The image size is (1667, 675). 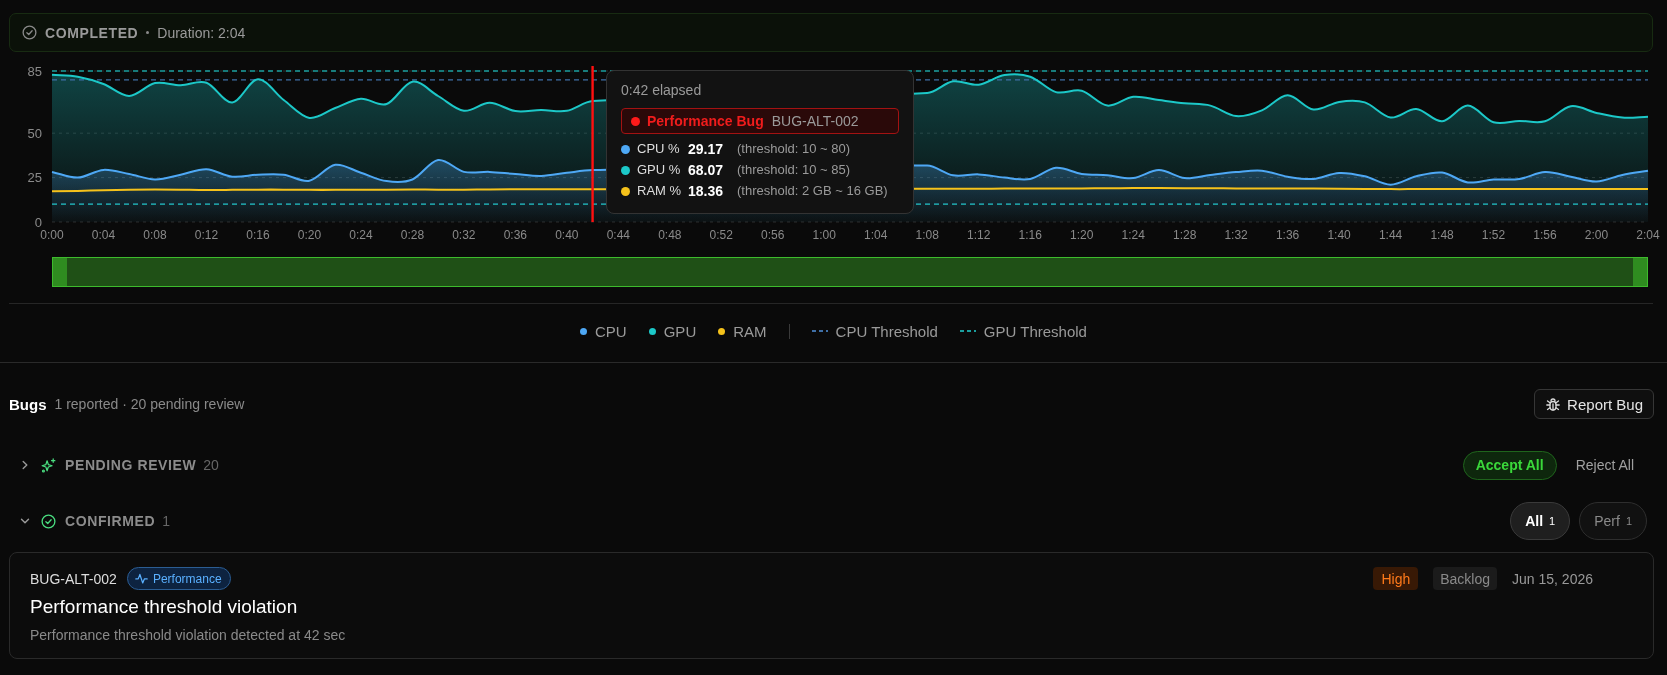 I want to click on elapsed-time: 0:42 elapsed, so click(x=662, y=90).